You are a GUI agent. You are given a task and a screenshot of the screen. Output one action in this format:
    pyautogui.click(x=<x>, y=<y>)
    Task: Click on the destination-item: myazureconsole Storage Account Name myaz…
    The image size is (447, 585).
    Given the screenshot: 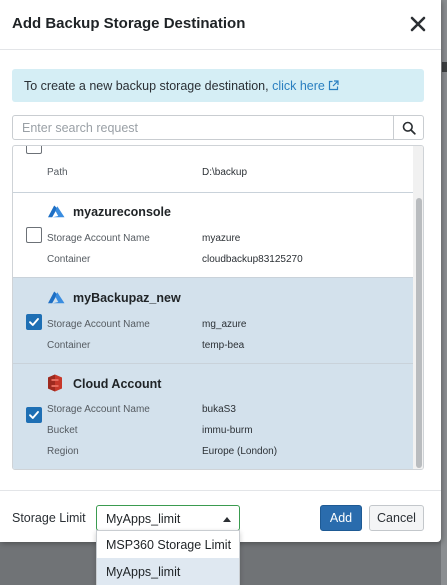 What is the action you would take?
    pyautogui.click(x=213, y=235)
    